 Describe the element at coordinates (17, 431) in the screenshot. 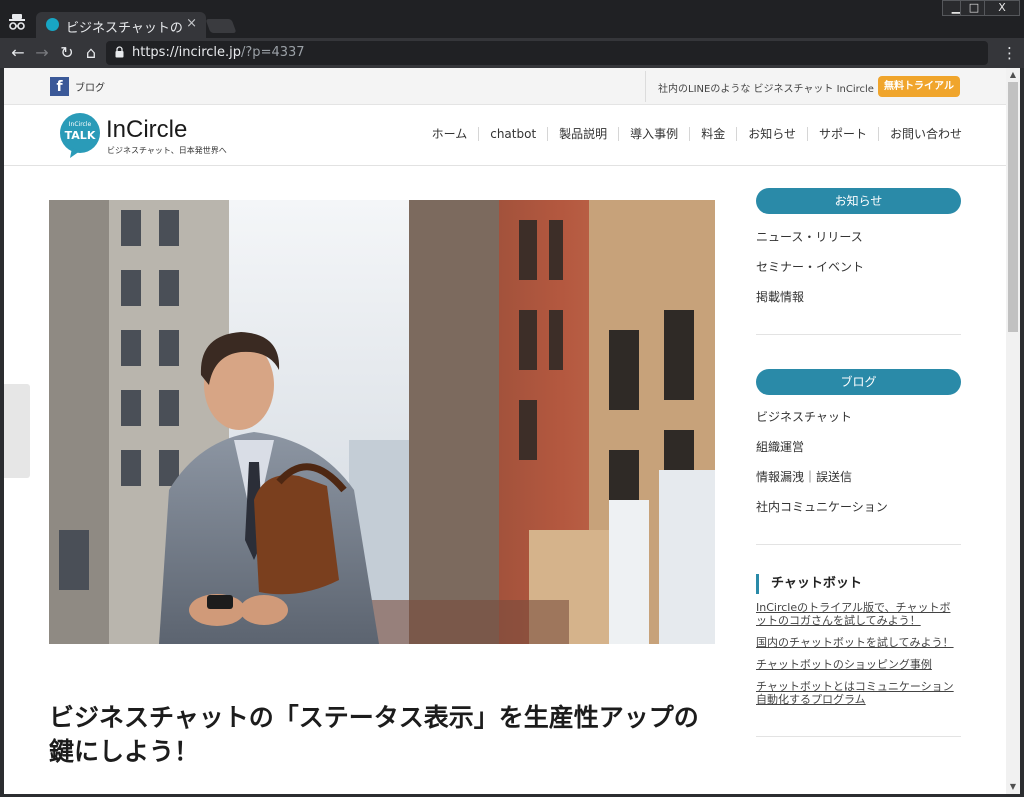

I see `side-drawer-handle` at that location.